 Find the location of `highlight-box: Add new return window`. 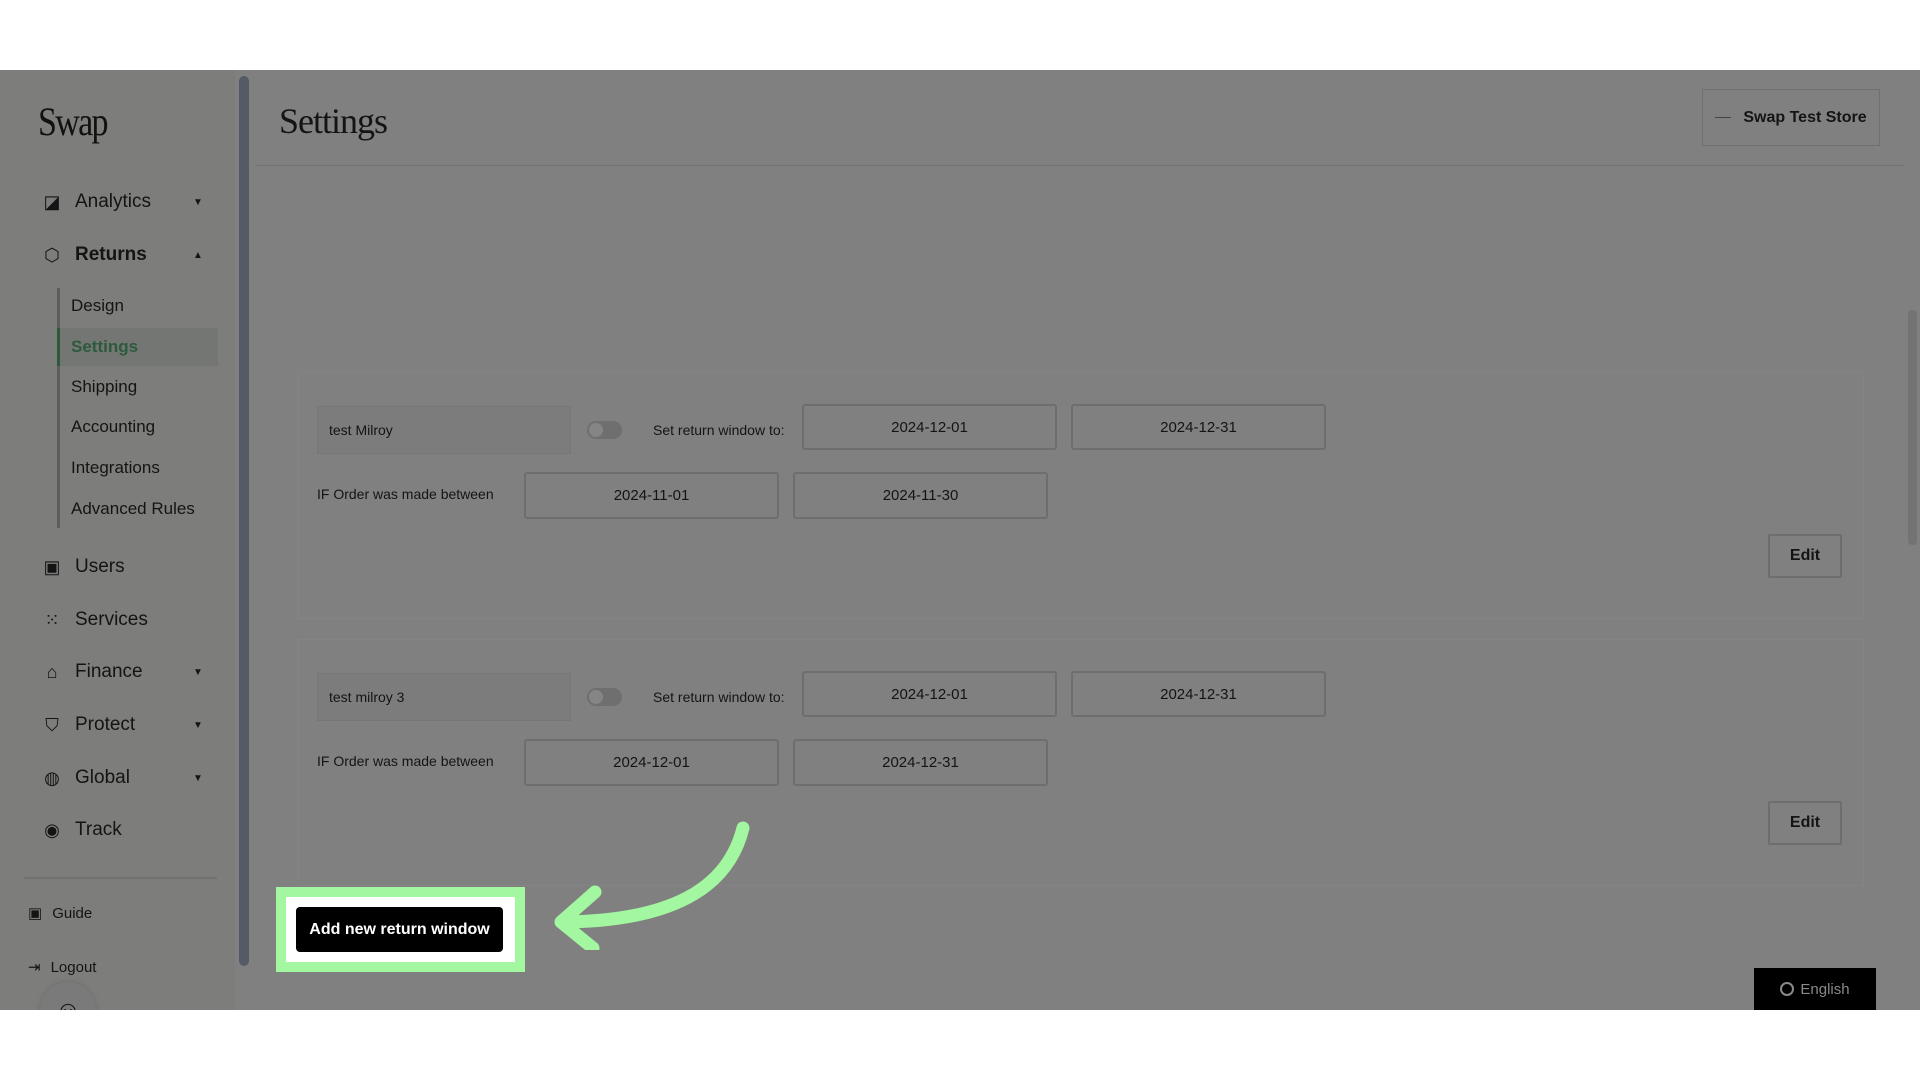

highlight-box: Add new return window is located at coordinates (400, 929).